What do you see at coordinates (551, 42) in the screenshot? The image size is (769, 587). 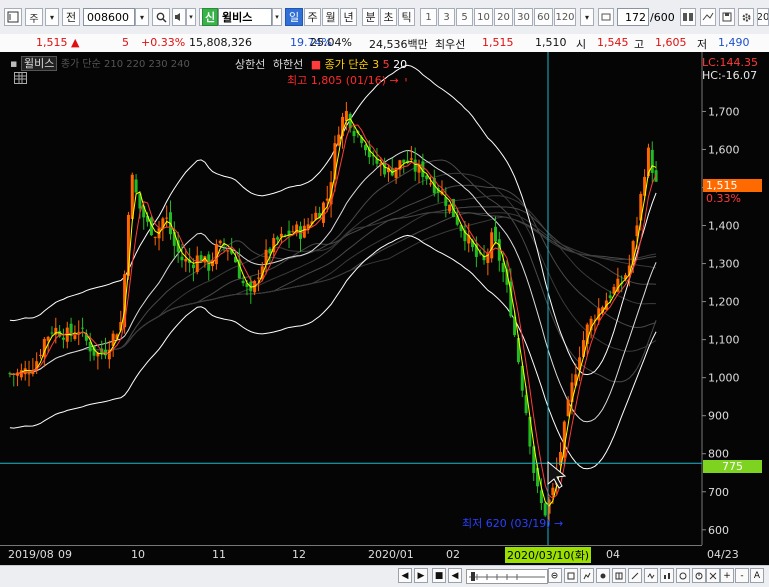 I see `best-bid-price: 1,510` at bounding box center [551, 42].